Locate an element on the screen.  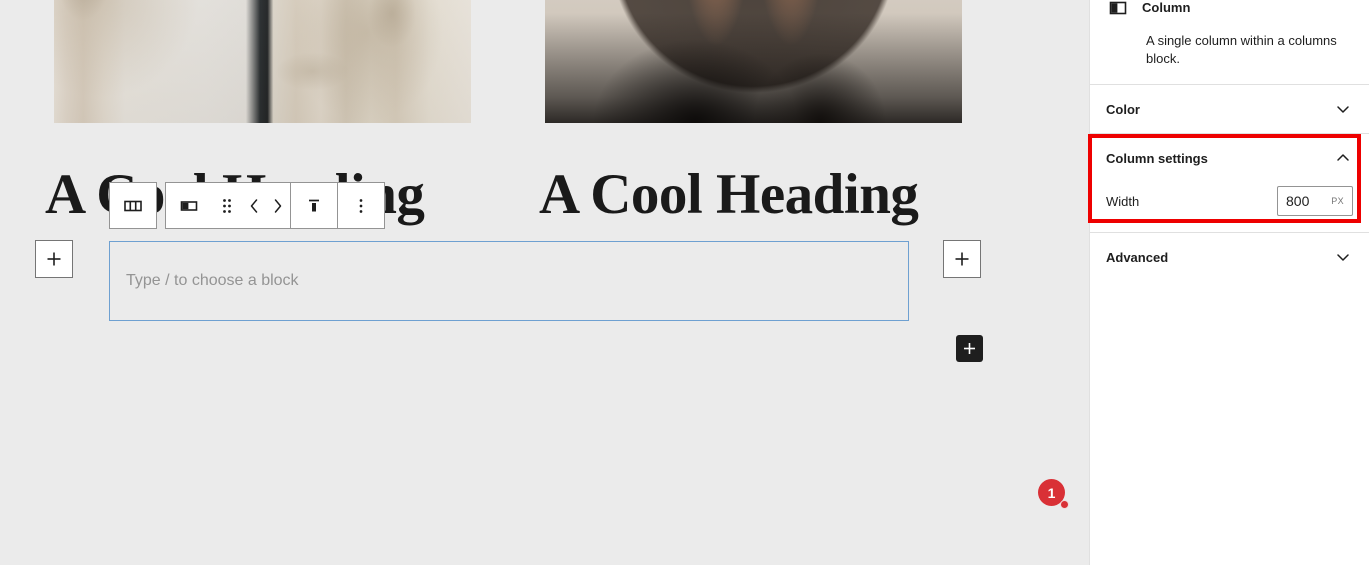
cursor-dot is located at coordinates (1064, 504).